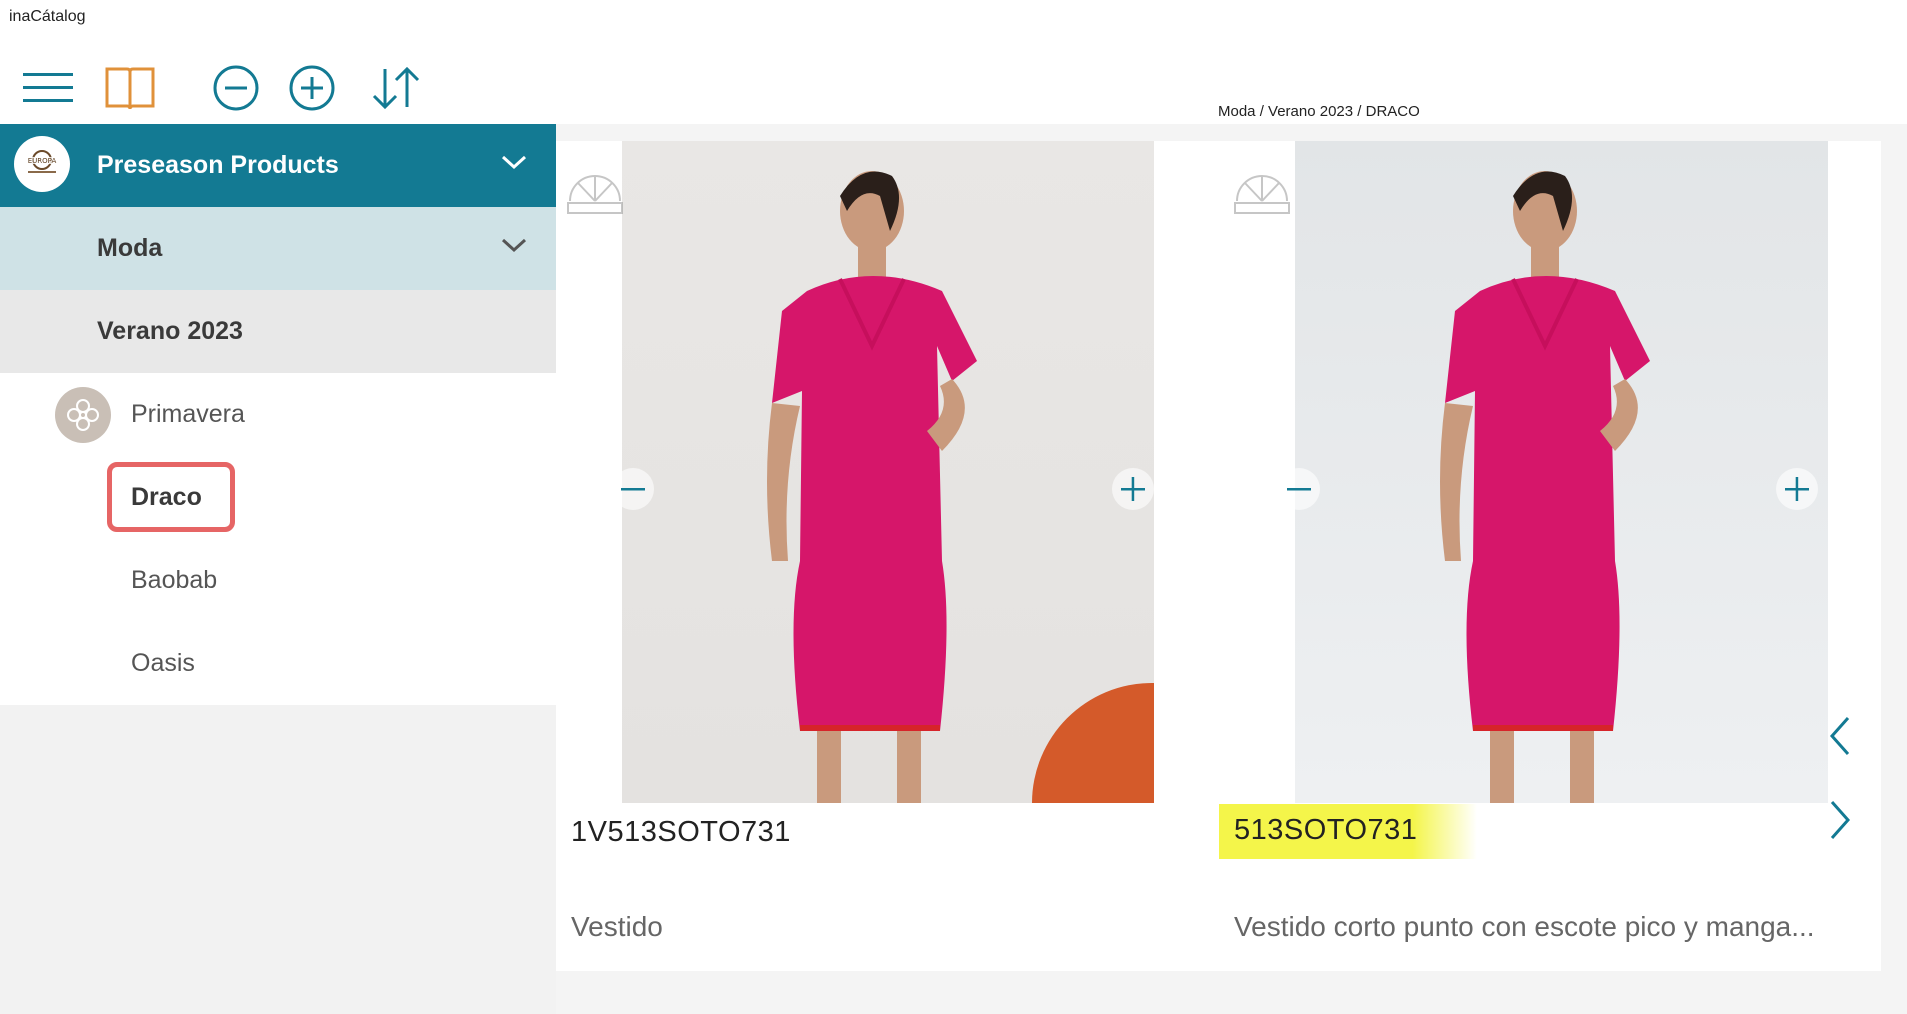 The height and width of the screenshot is (1014, 1907). I want to click on nav-item-label: Oasis, so click(163, 663).